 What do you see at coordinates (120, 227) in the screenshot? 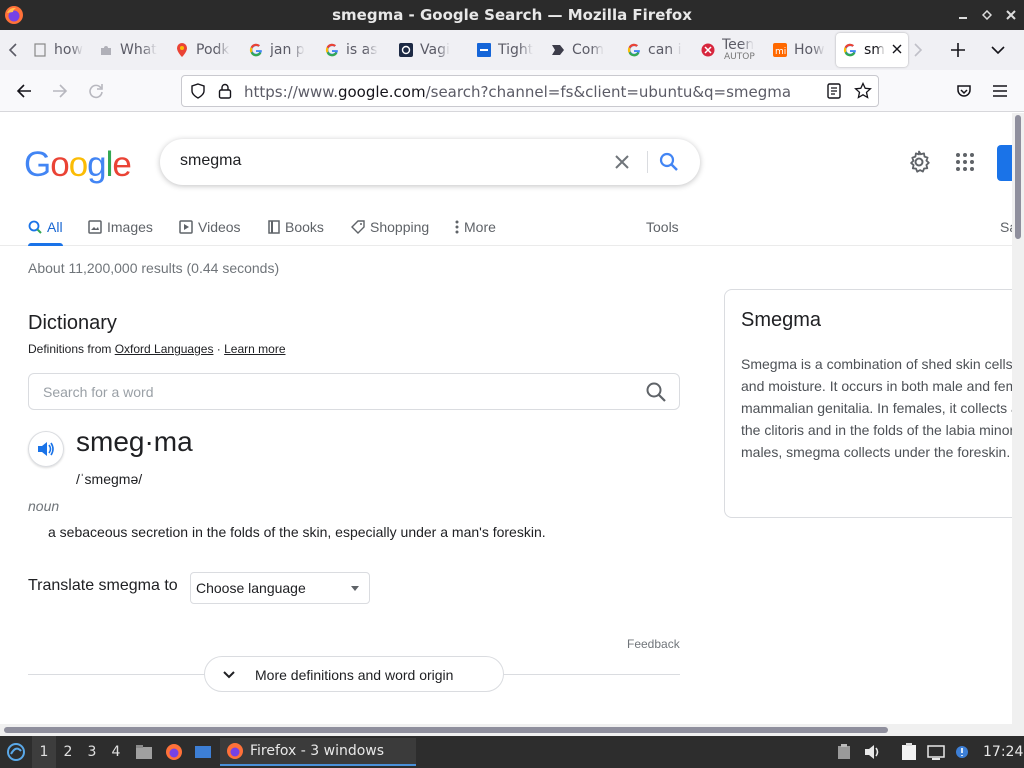
I see `search-tab-images: Images` at bounding box center [120, 227].